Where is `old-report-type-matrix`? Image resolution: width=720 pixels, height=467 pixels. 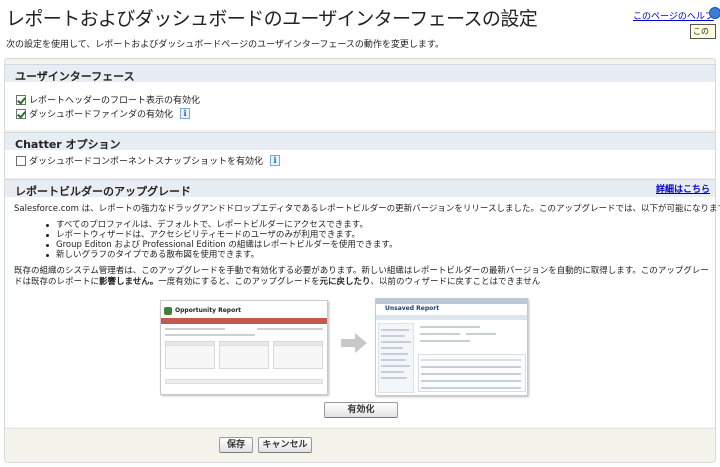 old-report-type-matrix is located at coordinates (298, 355).